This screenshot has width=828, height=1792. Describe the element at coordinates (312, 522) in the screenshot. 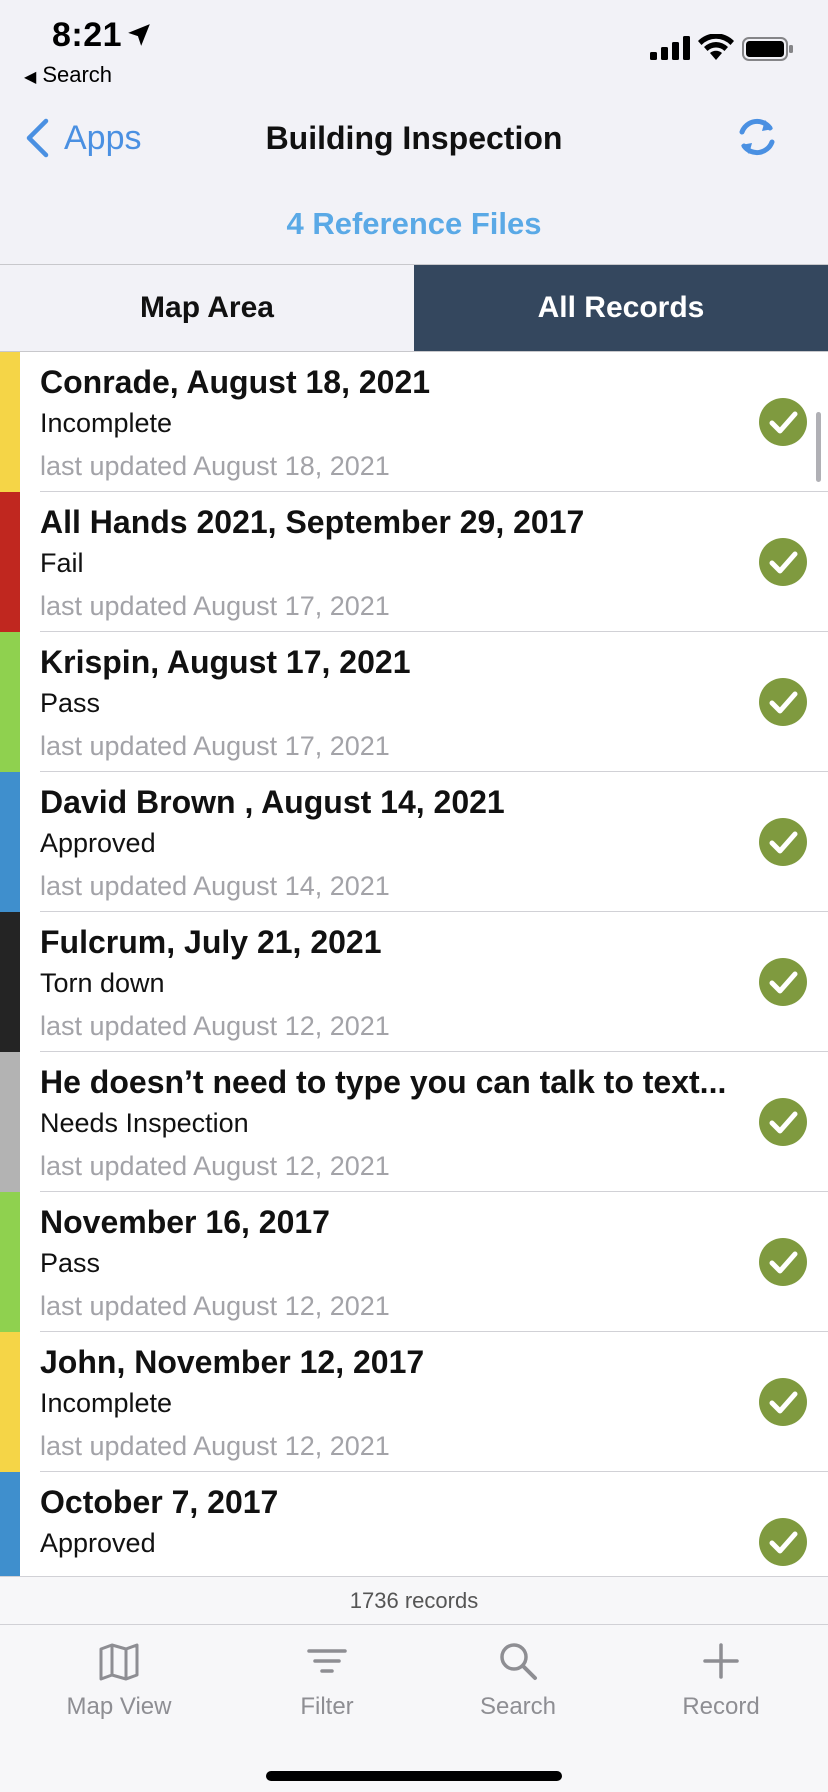

I see `record-title: All Hands 2021, September 29, 2017` at that location.